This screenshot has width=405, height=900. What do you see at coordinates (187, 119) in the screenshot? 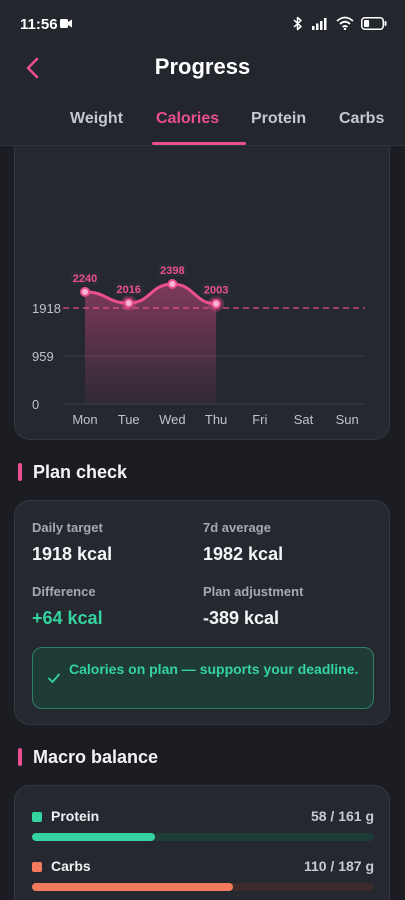
I see `tab-calories: Calories` at bounding box center [187, 119].